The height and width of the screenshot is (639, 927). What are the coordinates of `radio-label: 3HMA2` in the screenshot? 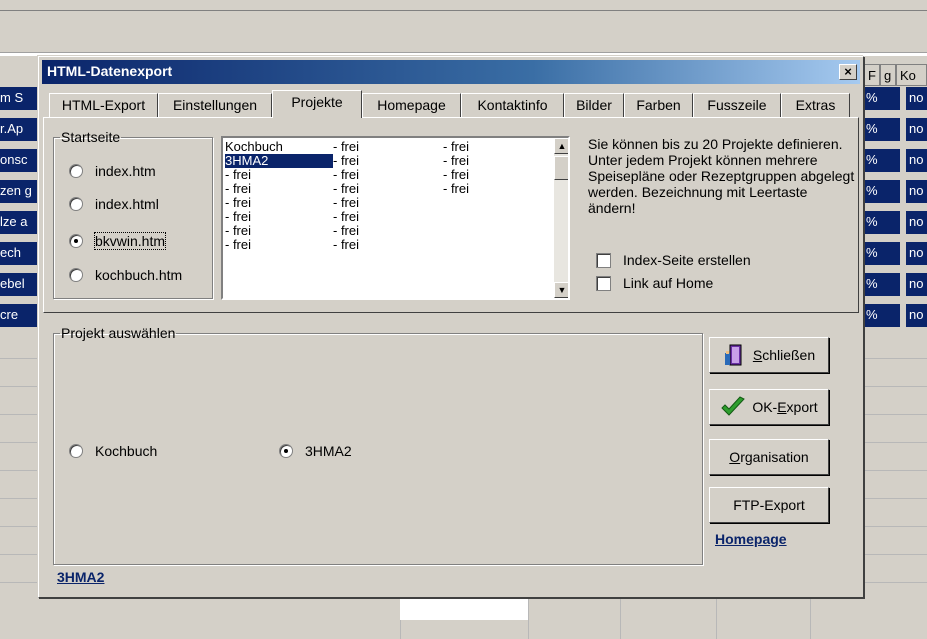 It's located at (328, 451).